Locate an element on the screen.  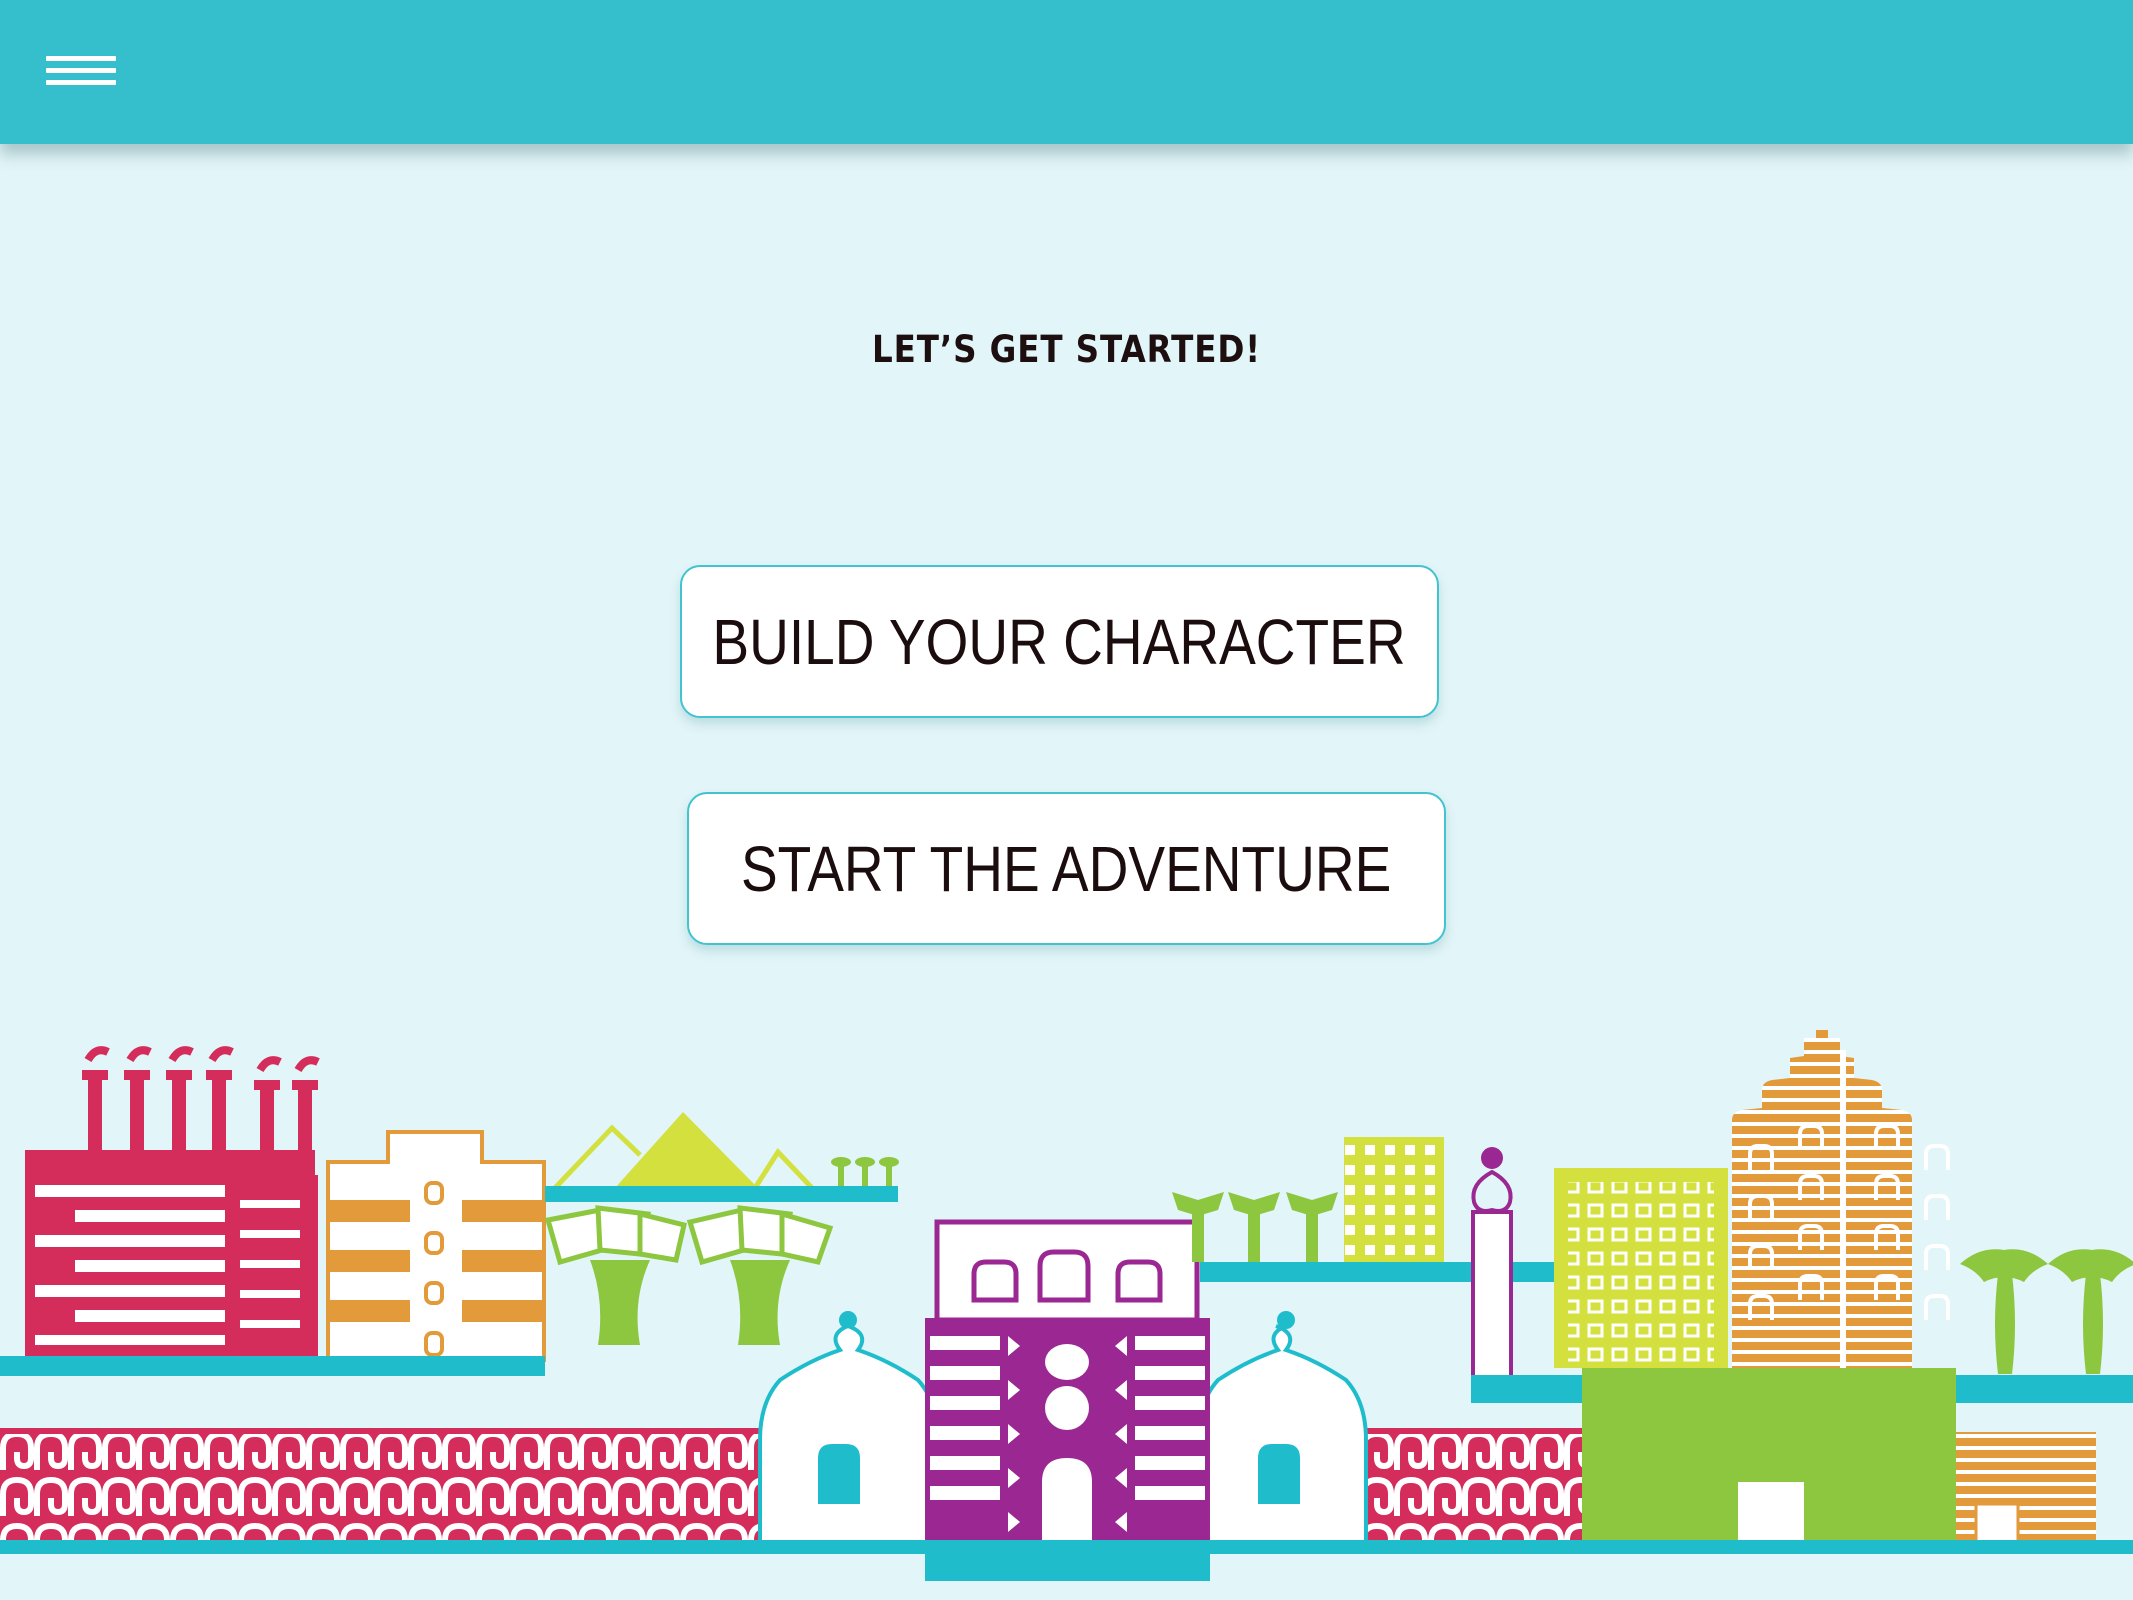
build-character-button: BUILD YOUR CHARACTER is located at coordinates (1059, 641).